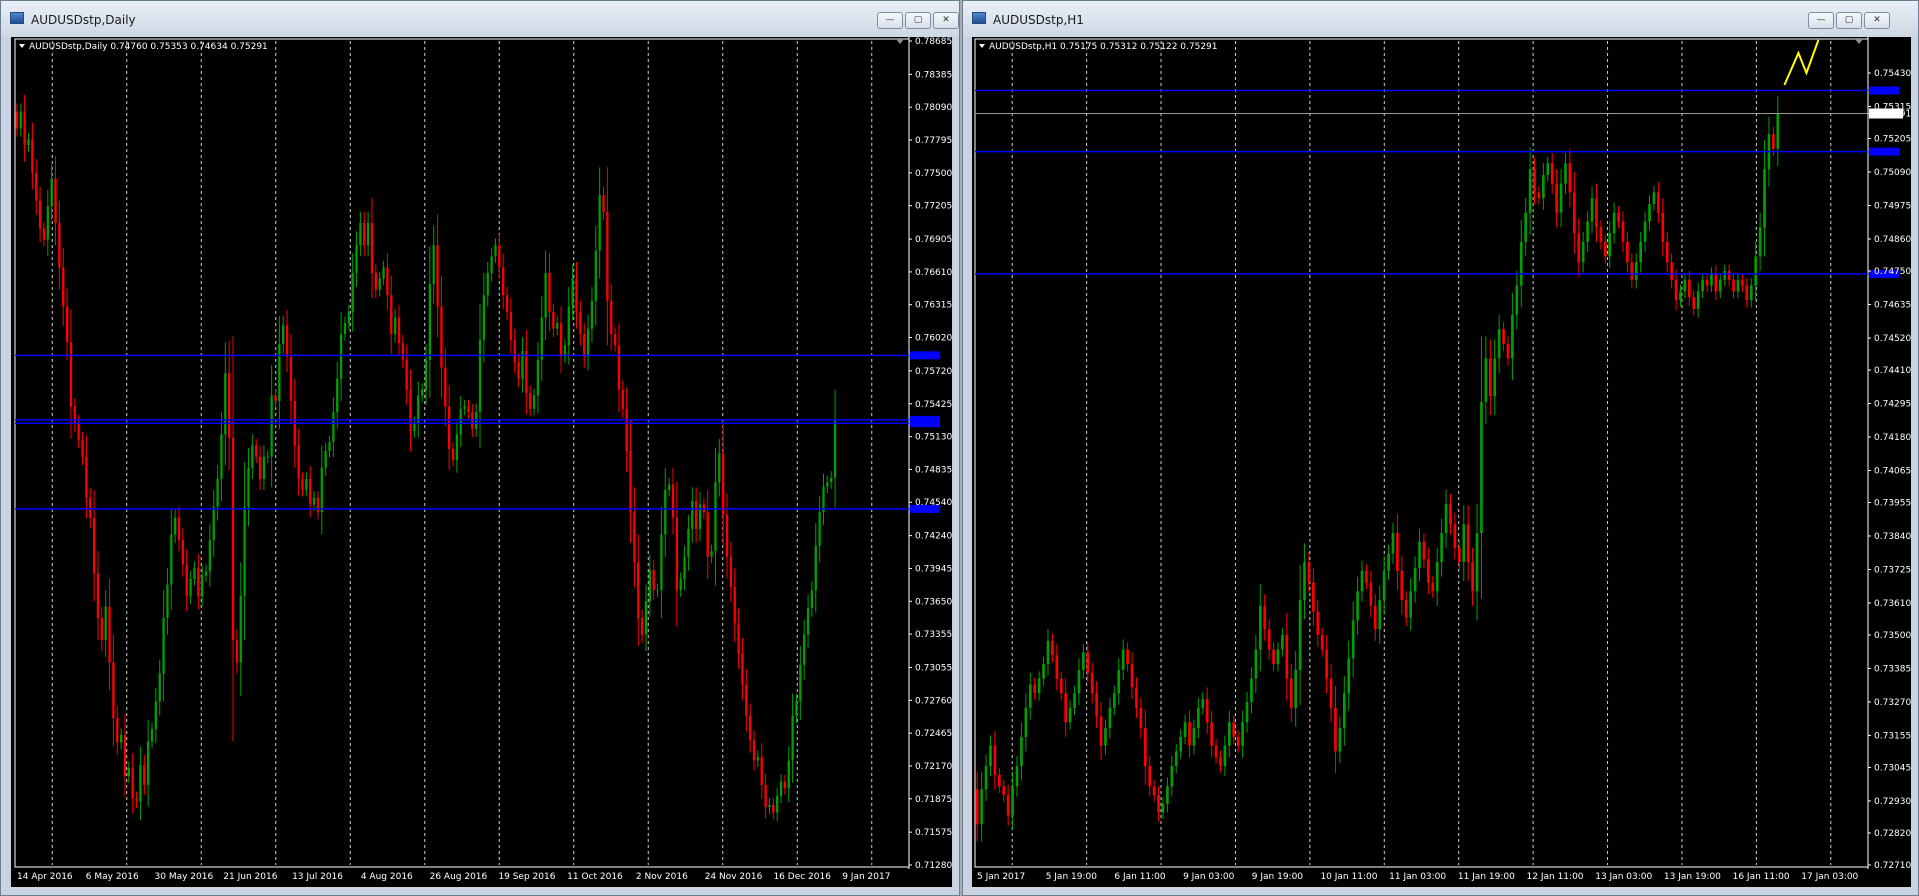  Describe the element at coordinates (802, 877) in the screenshot. I see `x-tick-label: 16 Dec 2016` at that location.